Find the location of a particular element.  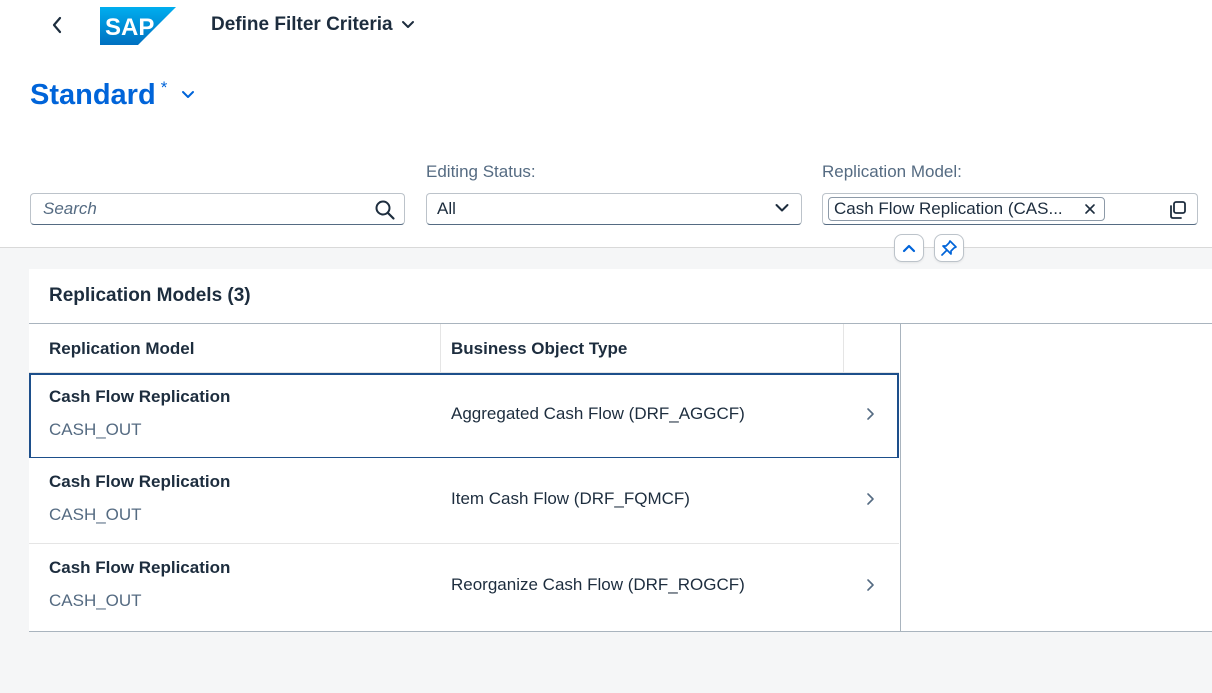

variant-name: Standard is located at coordinates (93, 95).